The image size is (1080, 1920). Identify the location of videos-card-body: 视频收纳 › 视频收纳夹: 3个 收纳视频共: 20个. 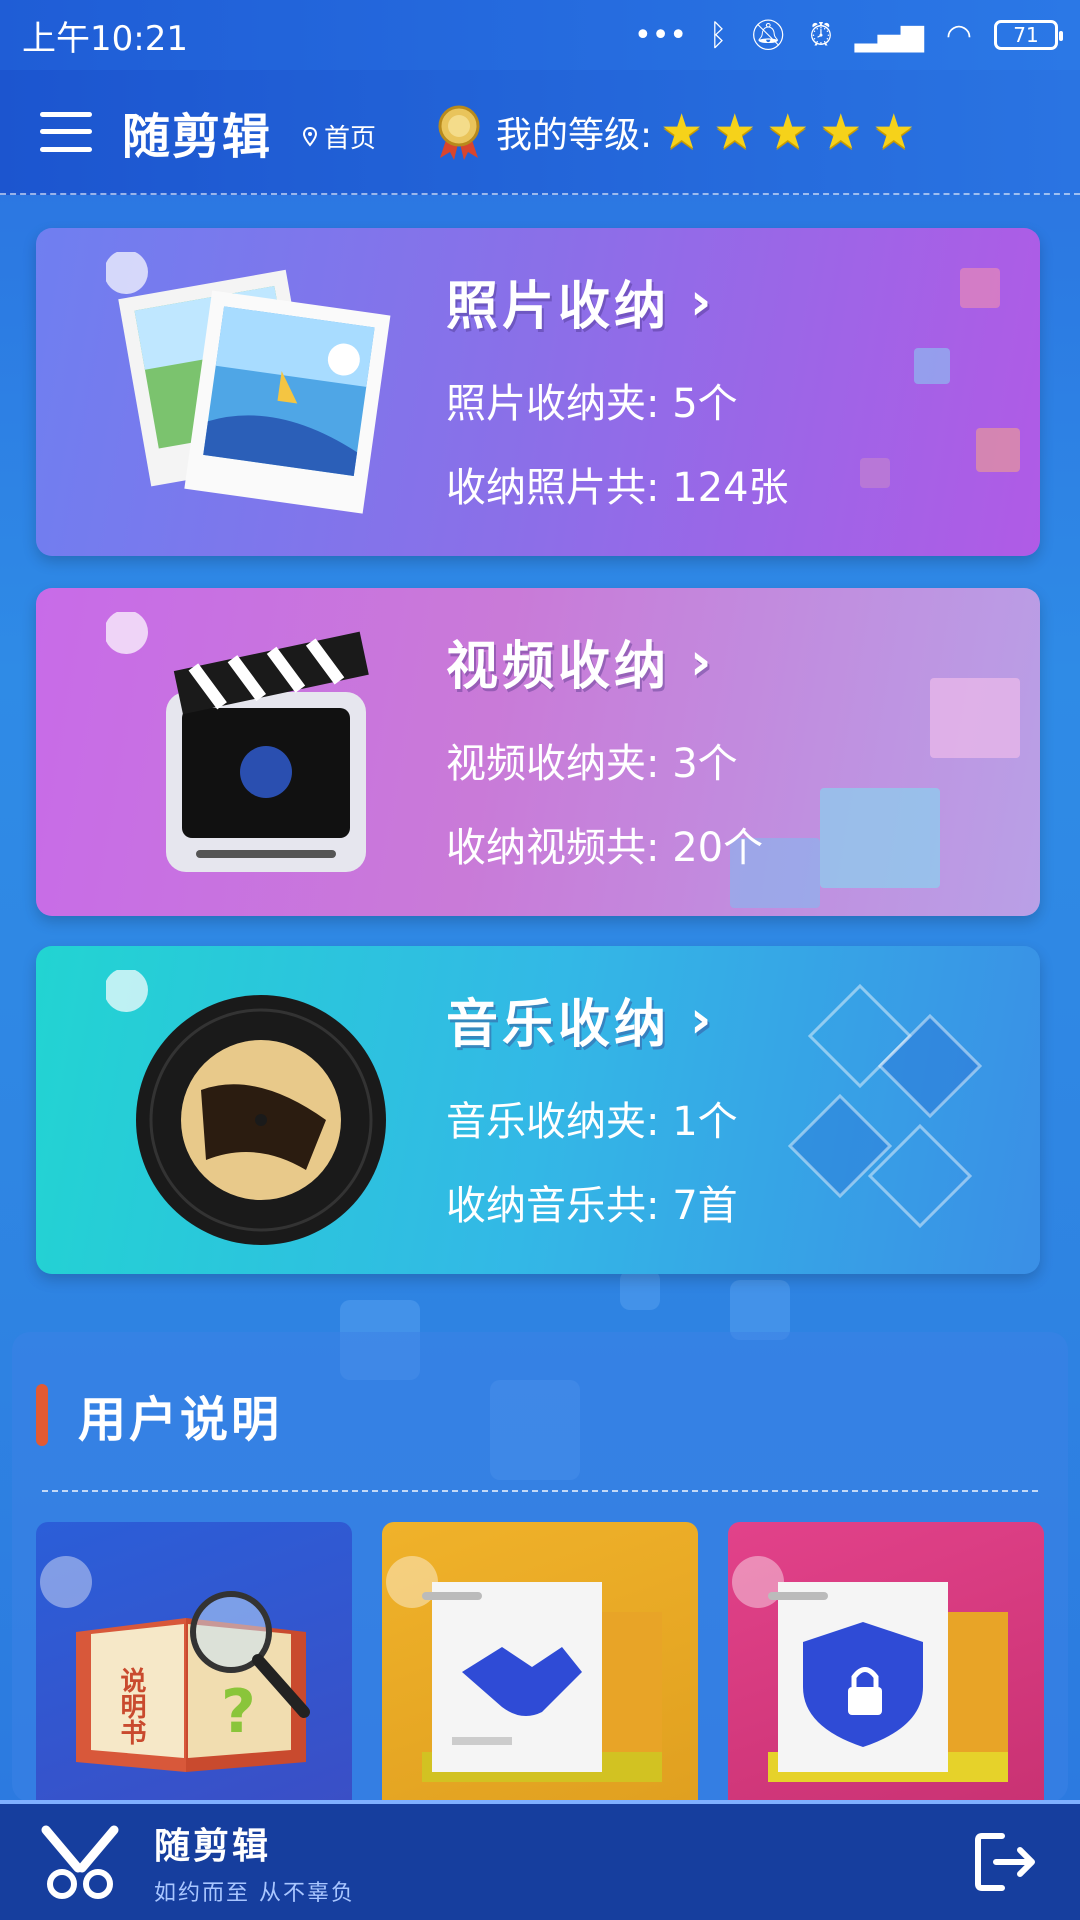
(604, 748).